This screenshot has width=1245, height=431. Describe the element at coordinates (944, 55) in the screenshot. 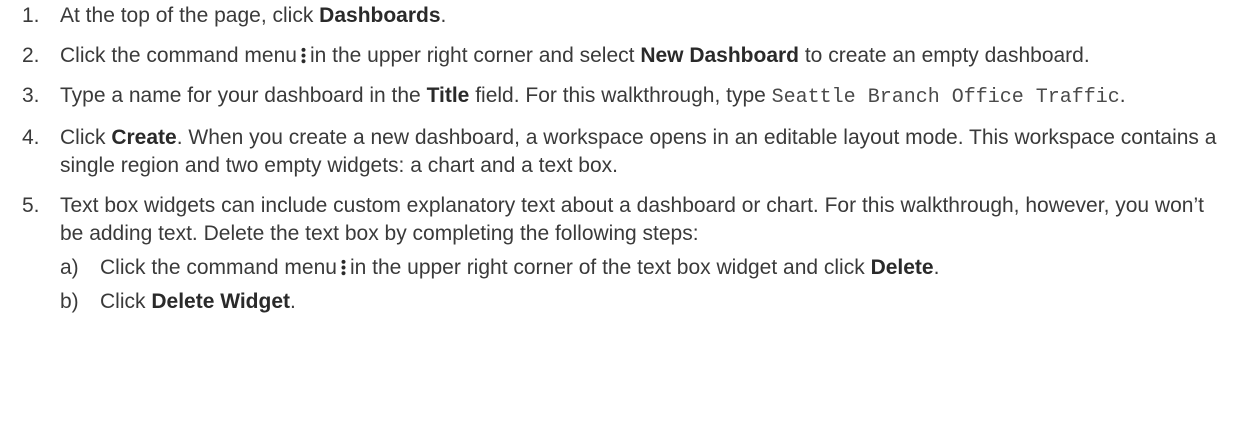

I see `step-text: to create an empty dashboard.` at that location.